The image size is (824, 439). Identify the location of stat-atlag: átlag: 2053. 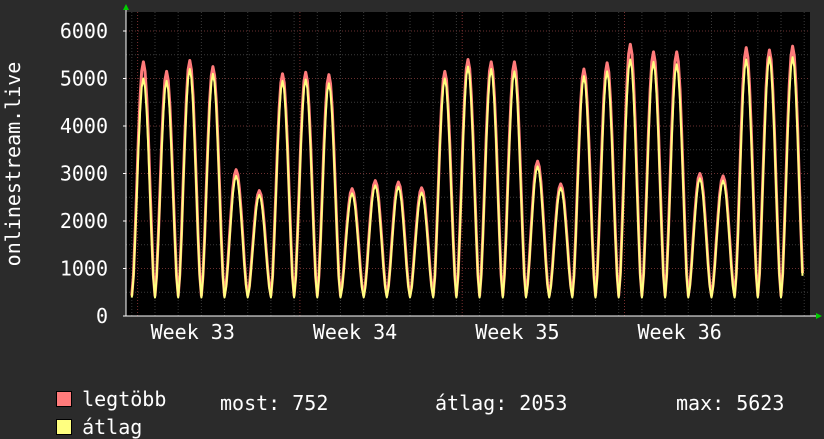
(501, 403).